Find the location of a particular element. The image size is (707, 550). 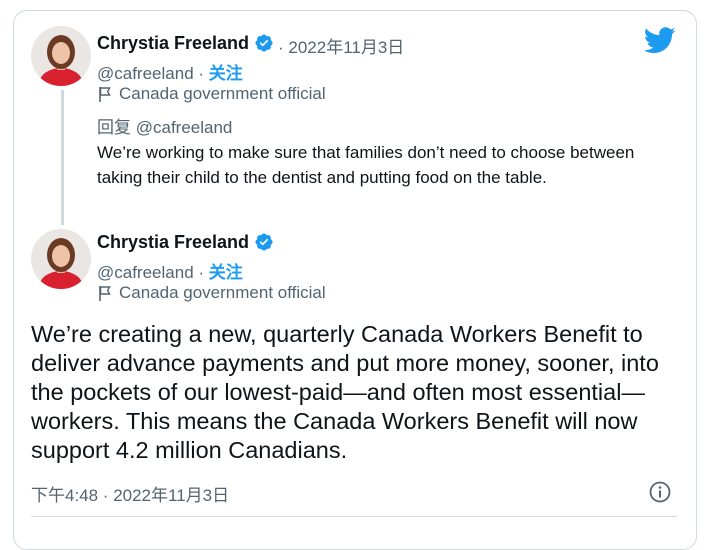

reply-context: 回复 @cafreeland is located at coordinates (164, 125).